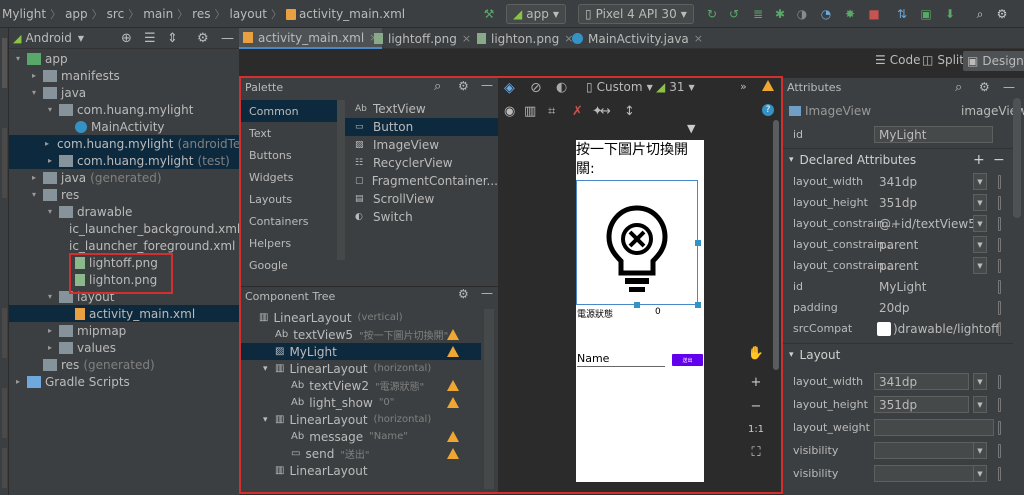 The height and width of the screenshot is (495, 1024). What do you see at coordinates (756, 406) in the screenshot?
I see `zoom-out-icon: −` at bounding box center [756, 406].